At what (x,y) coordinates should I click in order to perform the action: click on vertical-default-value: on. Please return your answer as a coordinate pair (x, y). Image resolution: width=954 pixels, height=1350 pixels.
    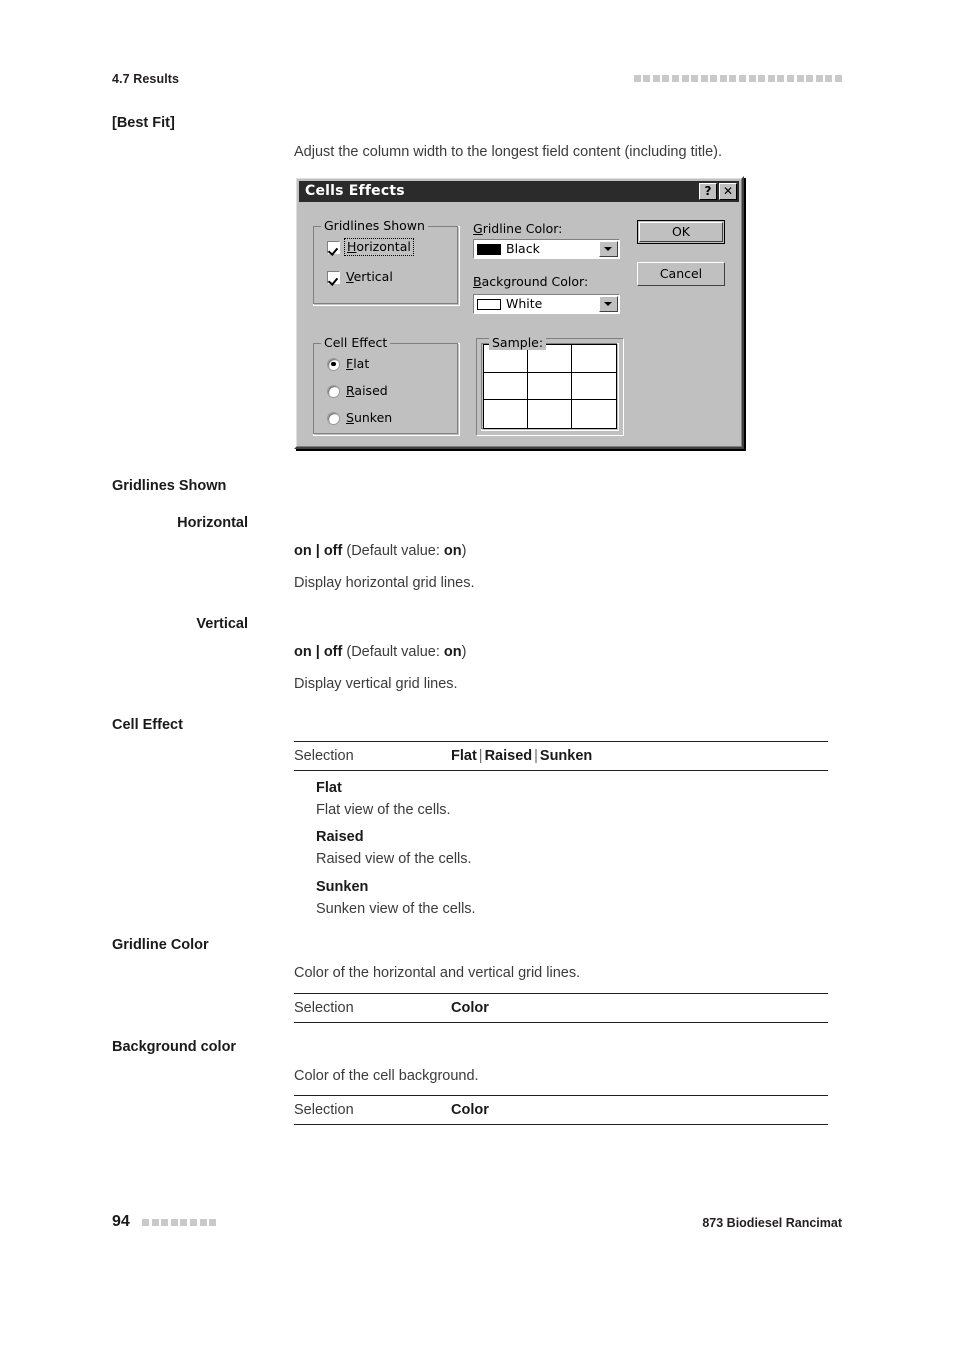
    Looking at the image, I should click on (452, 652).